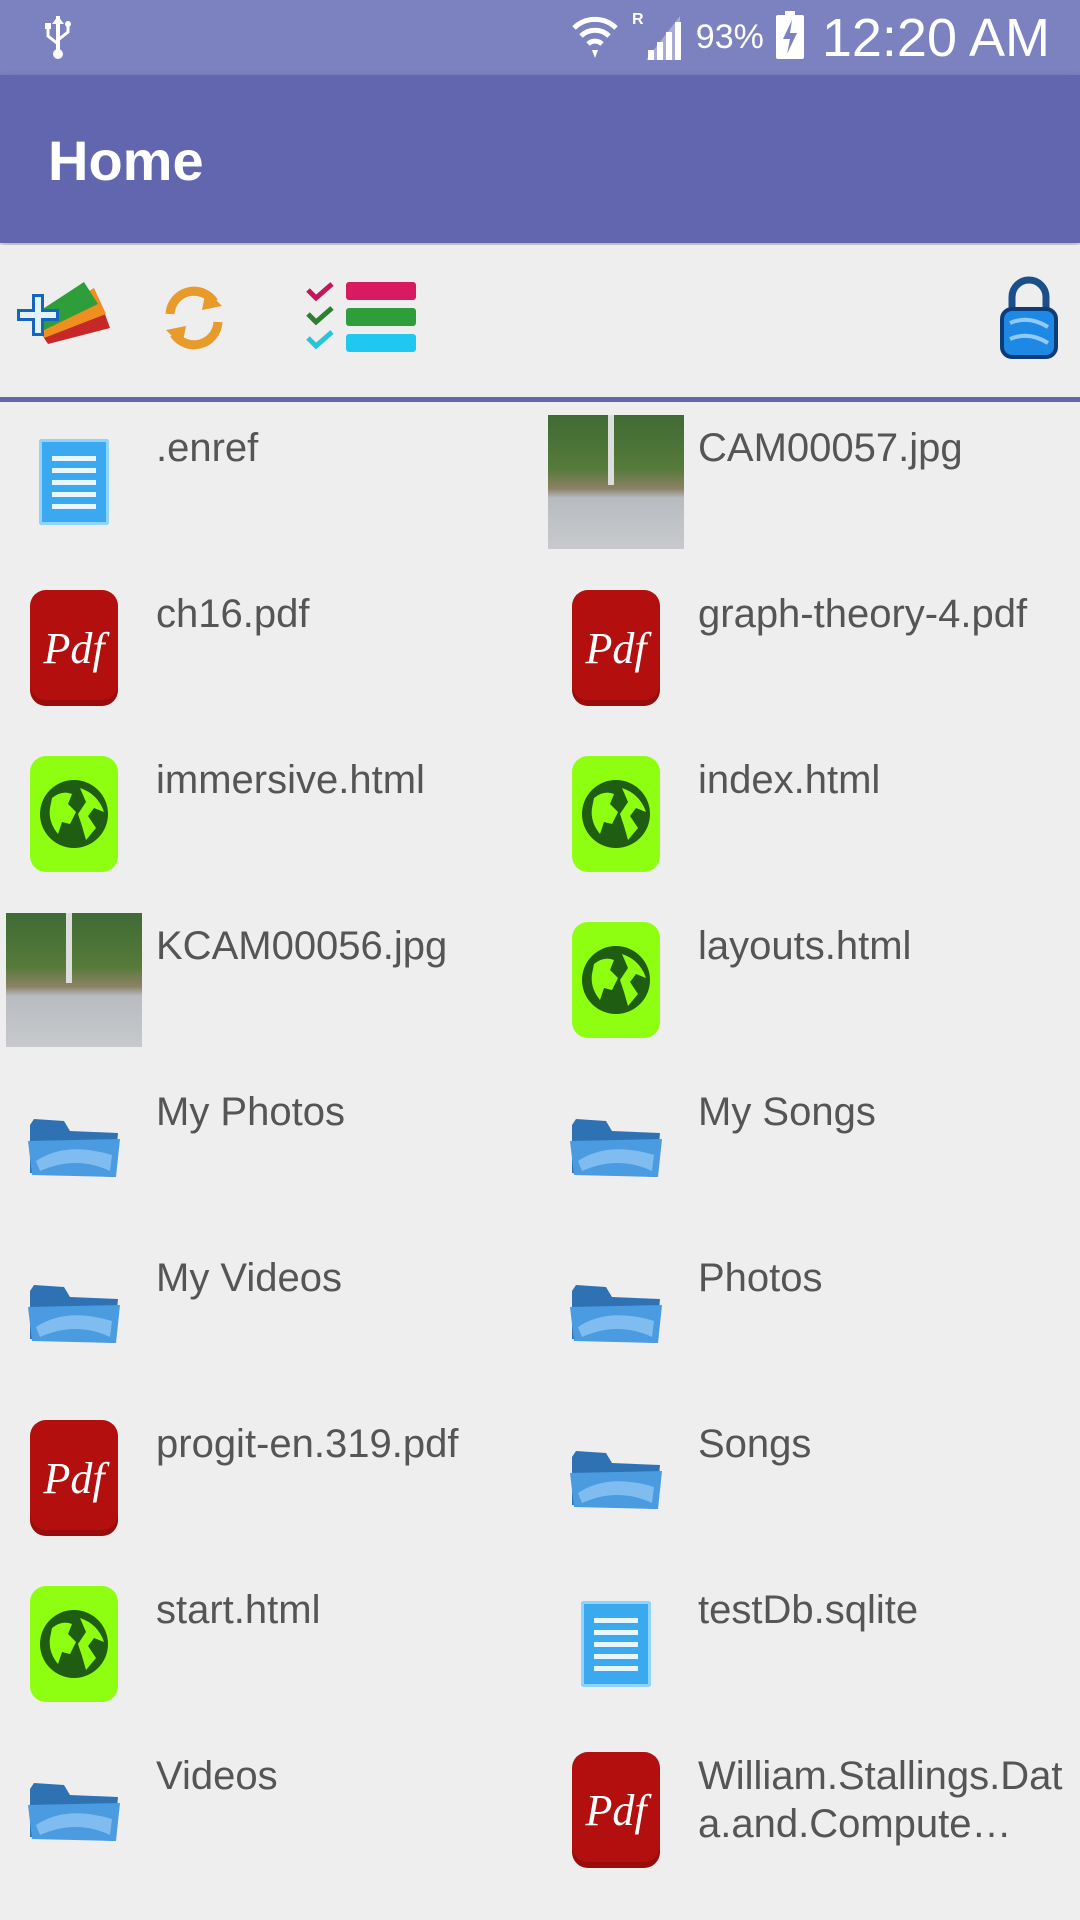  I want to click on status-bar: R 93% 12:20 AM, so click(540, 37).